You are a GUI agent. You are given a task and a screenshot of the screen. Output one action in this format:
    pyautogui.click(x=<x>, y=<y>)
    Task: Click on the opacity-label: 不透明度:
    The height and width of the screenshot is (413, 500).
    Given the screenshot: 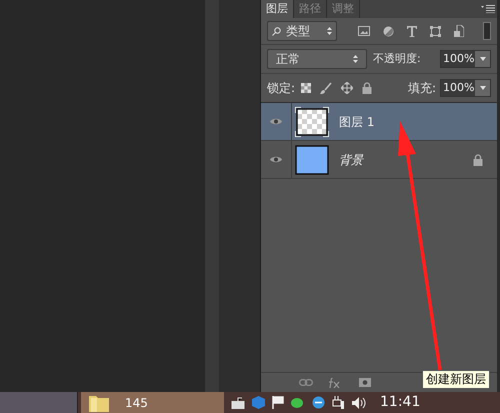 What is the action you would take?
    pyautogui.click(x=397, y=58)
    